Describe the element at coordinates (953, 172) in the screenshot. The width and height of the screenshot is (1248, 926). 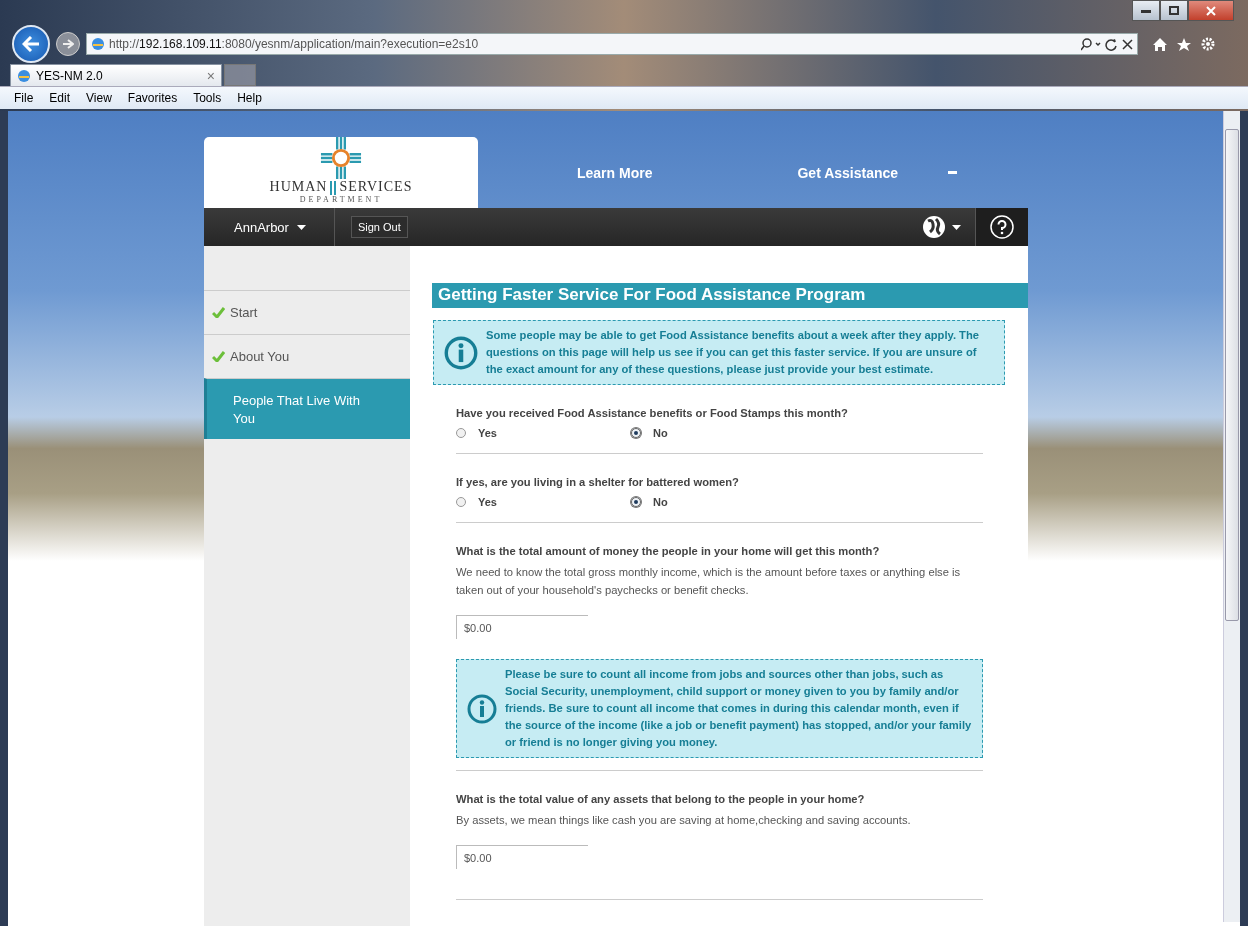
I see `menu-dash-icon` at that location.